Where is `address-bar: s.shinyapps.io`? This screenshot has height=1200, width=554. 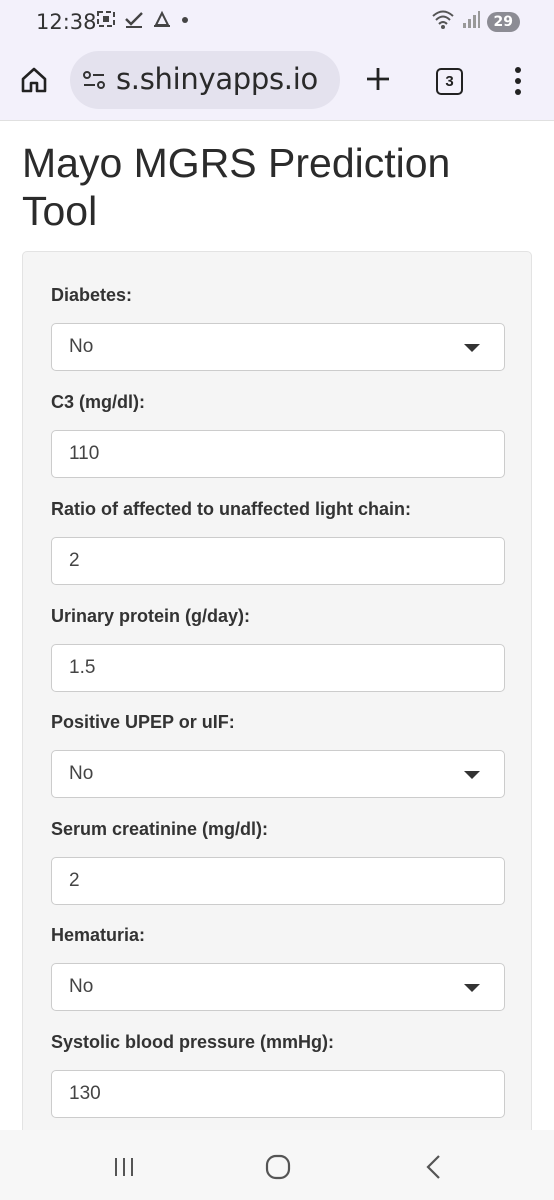 address-bar: s.shinyapps.io is located at coordinates (205, 80).